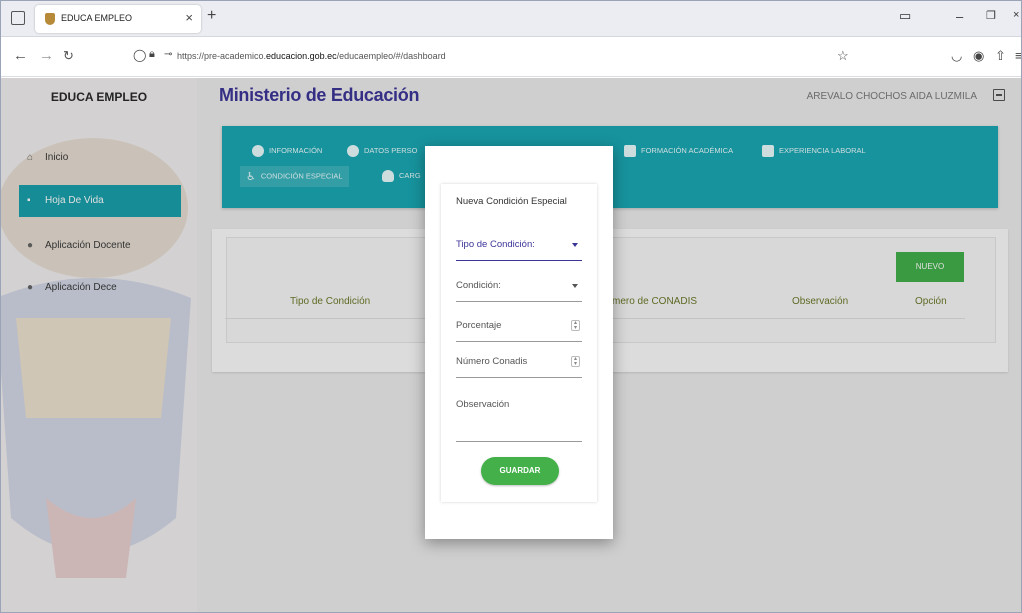 The height and width of the screenshot is (613, 1022). I want to click on field-label: Condición:, so click(478, 285).